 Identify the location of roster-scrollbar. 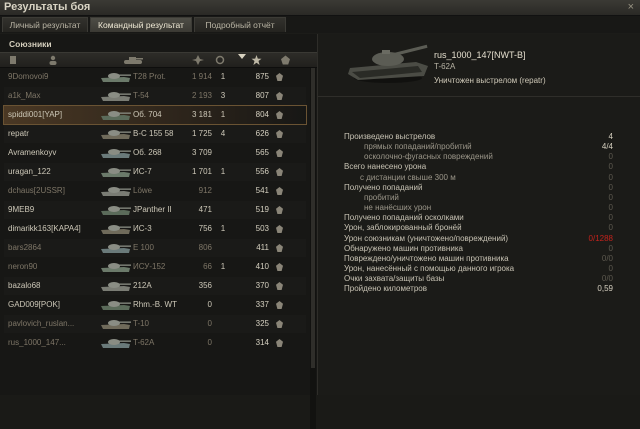
(313, 248).